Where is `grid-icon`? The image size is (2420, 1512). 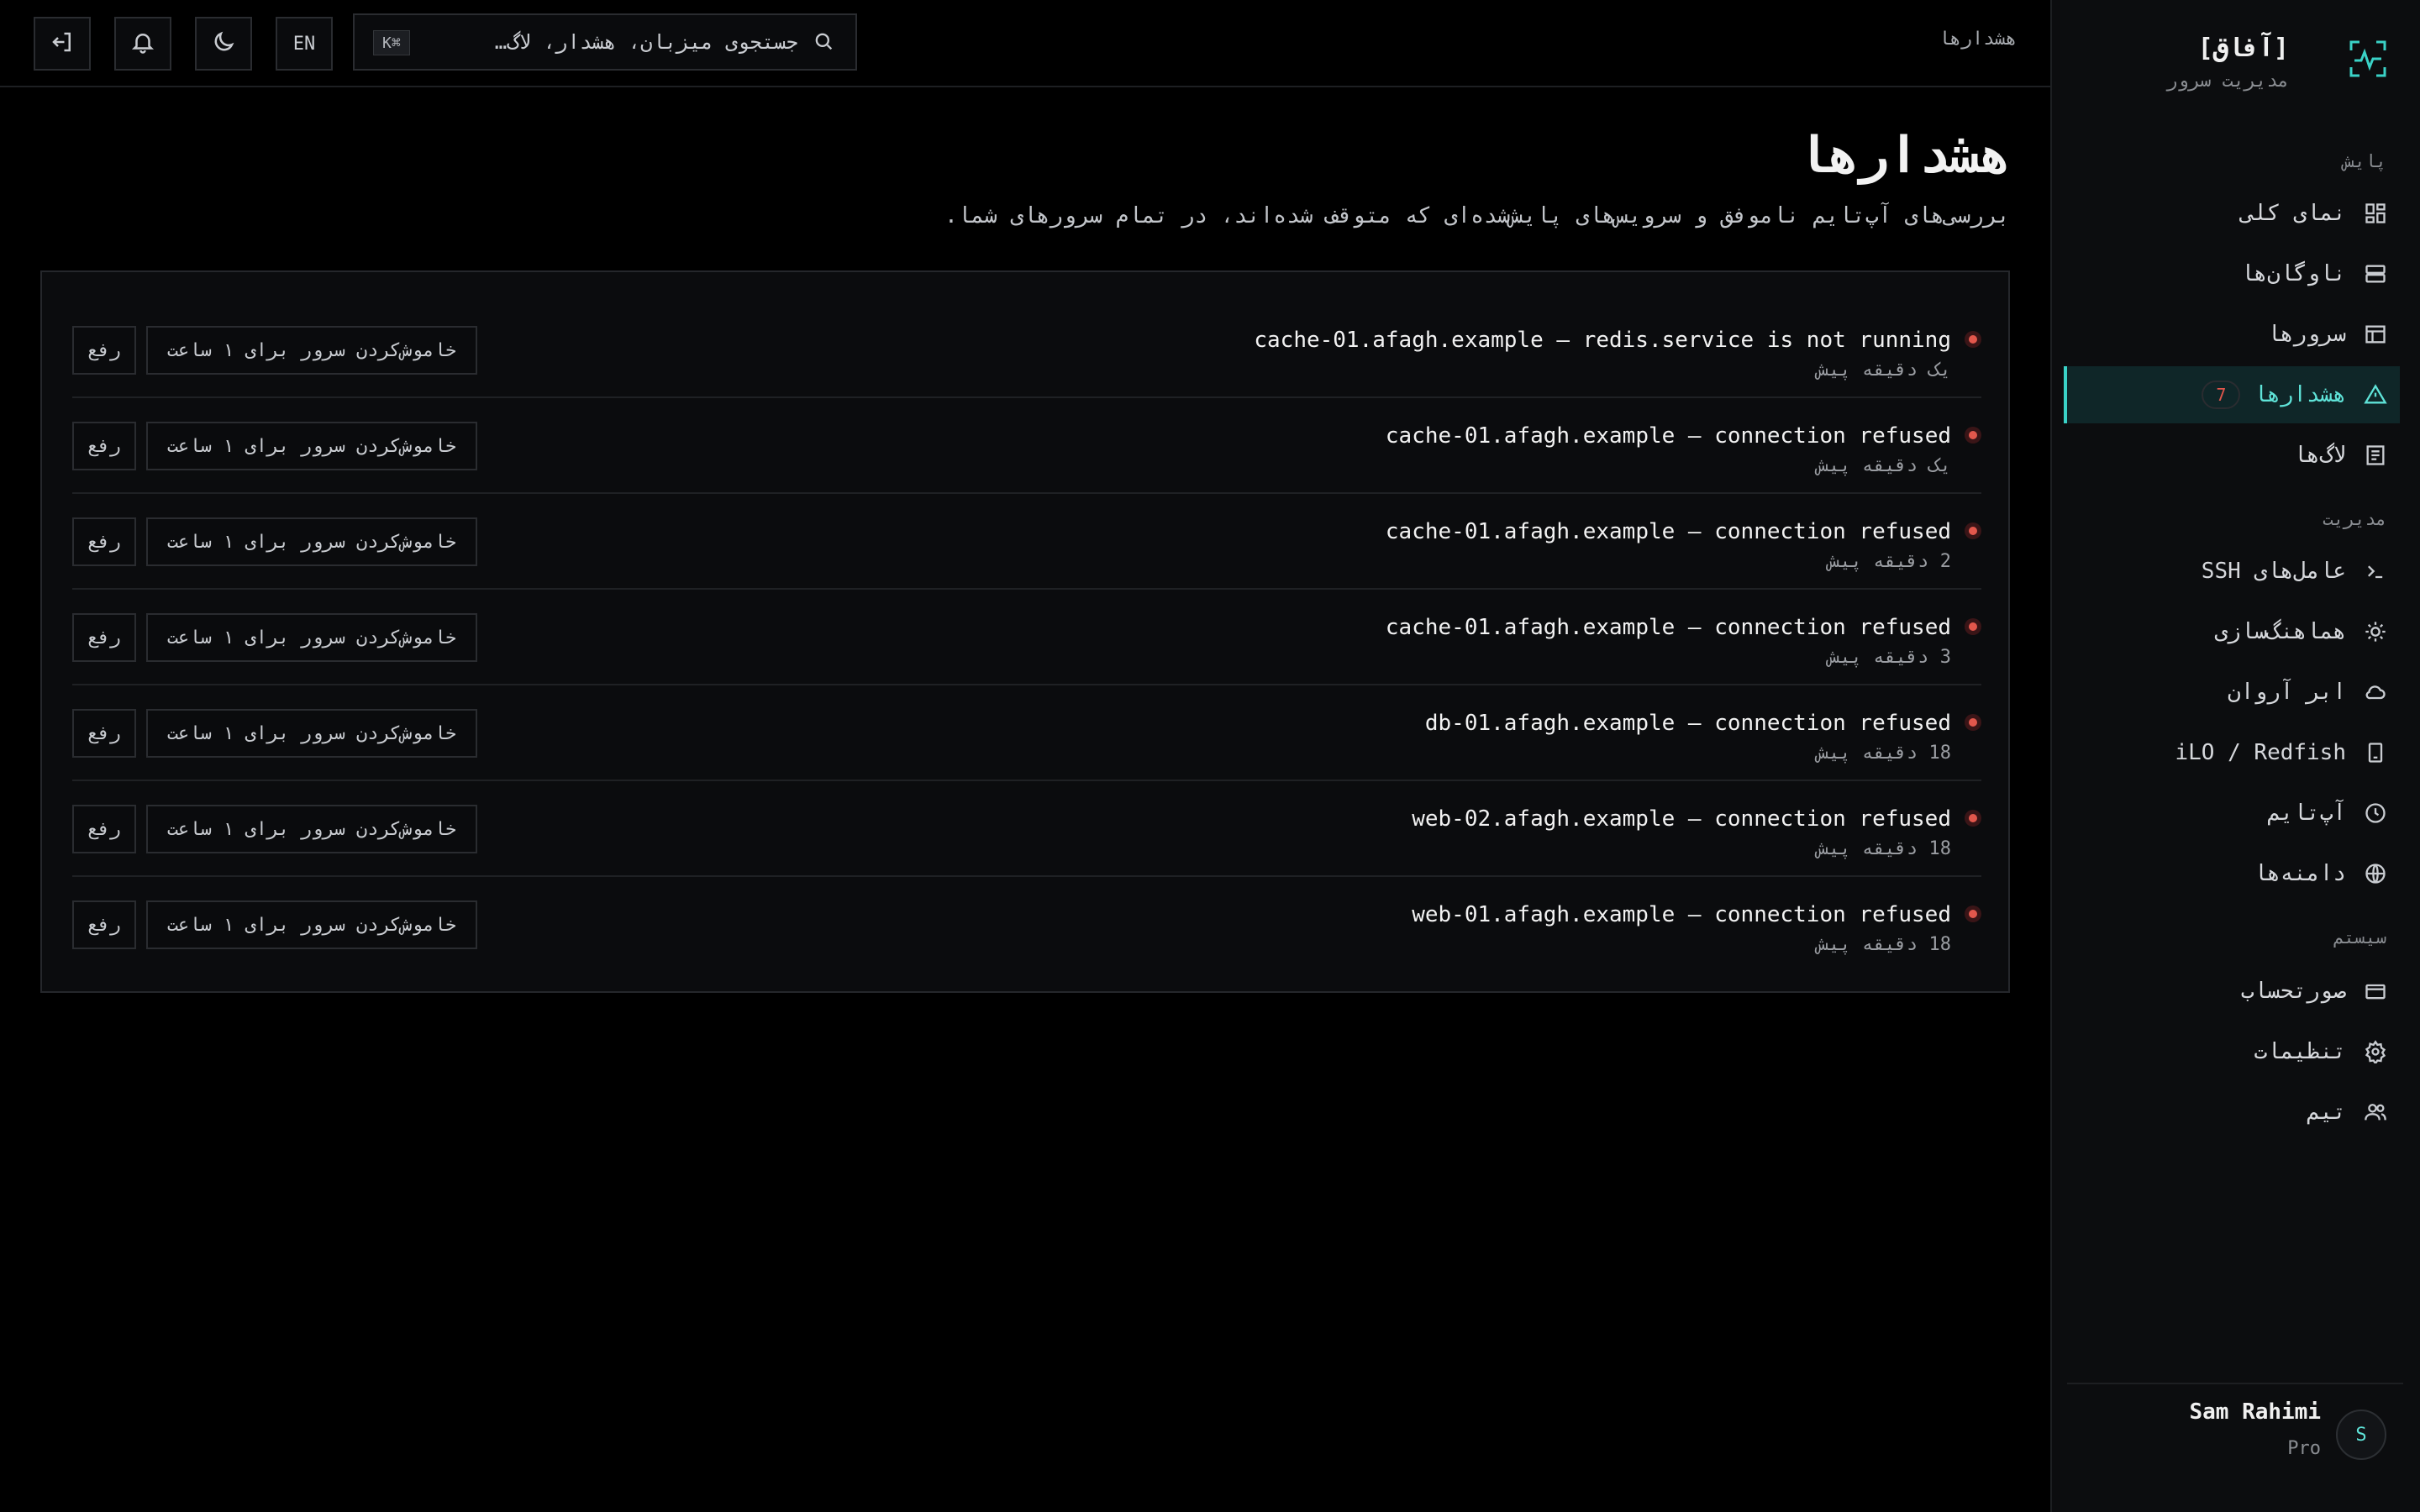 grid-icon is located at coordinates (2375, 213).